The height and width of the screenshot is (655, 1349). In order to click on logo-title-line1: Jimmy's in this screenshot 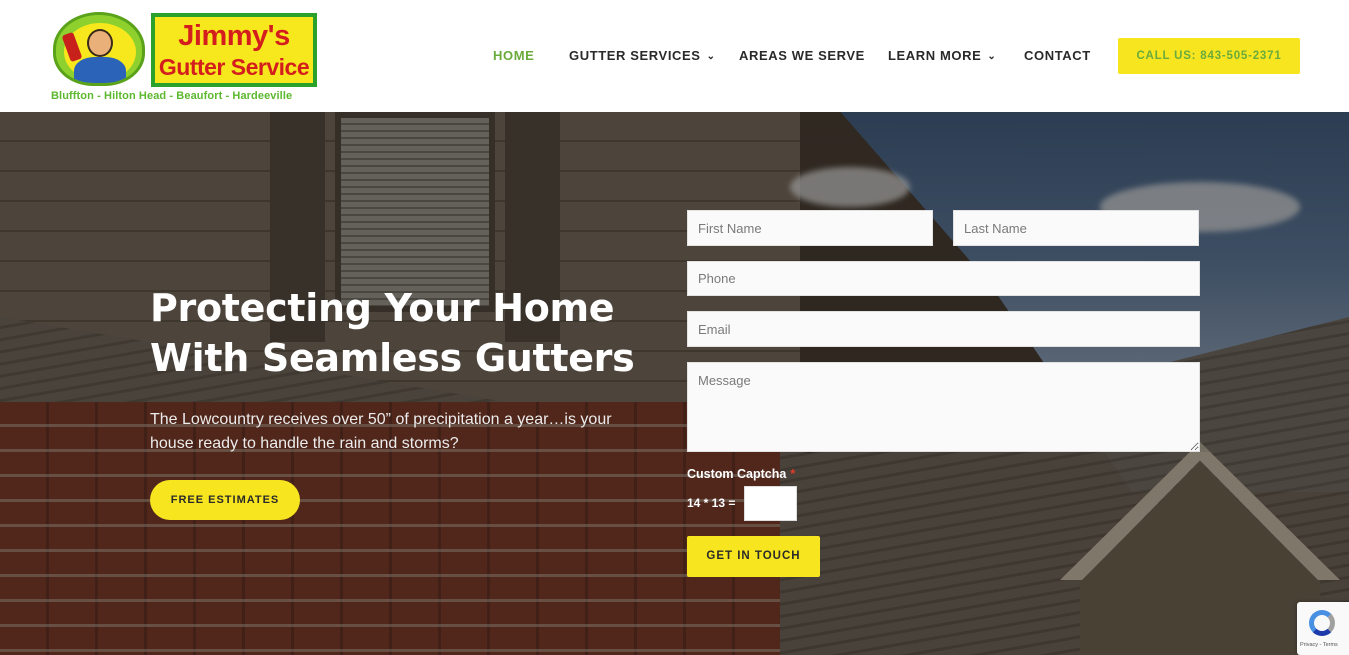, I will do `click(234, 36)`.